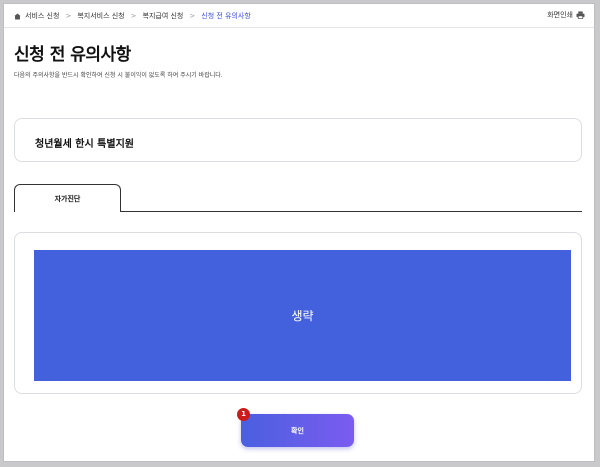  What do you see at coordinates (560, 15) in the screenshot?
I see `print-label: 화면인쇄` at bounding box center [560, 15].